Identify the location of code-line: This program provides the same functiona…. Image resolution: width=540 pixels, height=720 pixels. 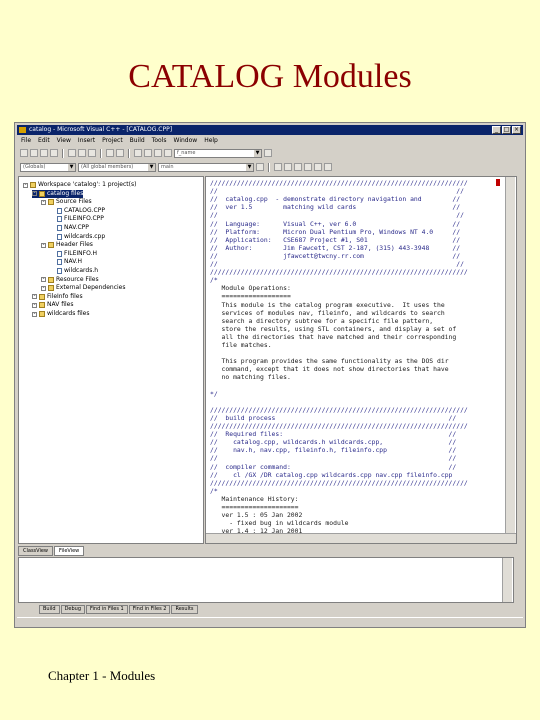
(329, 361).